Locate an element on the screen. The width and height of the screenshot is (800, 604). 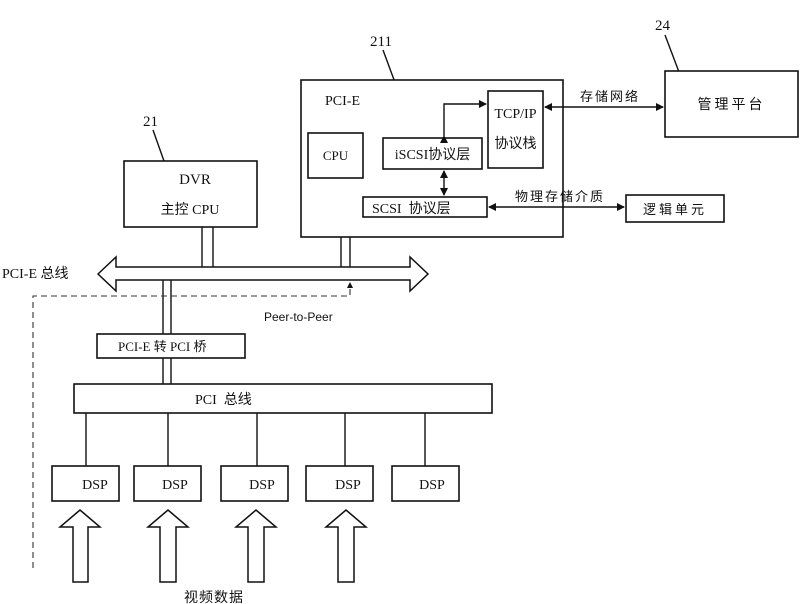
ref-label-211: 211 is located at coordinates (381, 42).